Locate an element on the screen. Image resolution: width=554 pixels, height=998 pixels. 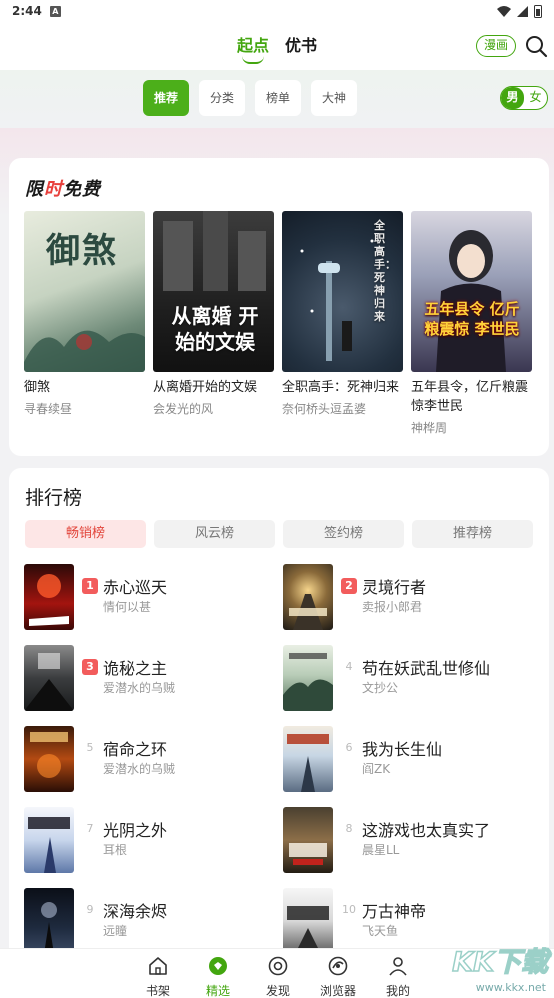
rank-book-author: 文抄公 is located at coordinates (380, 688).